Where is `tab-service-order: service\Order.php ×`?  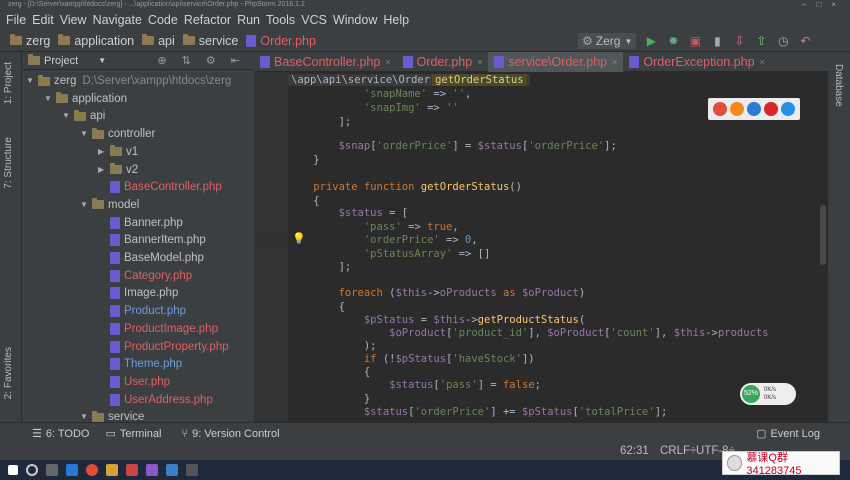 tab-service-order: service\Order.php × is located at coordinates (556, 61).